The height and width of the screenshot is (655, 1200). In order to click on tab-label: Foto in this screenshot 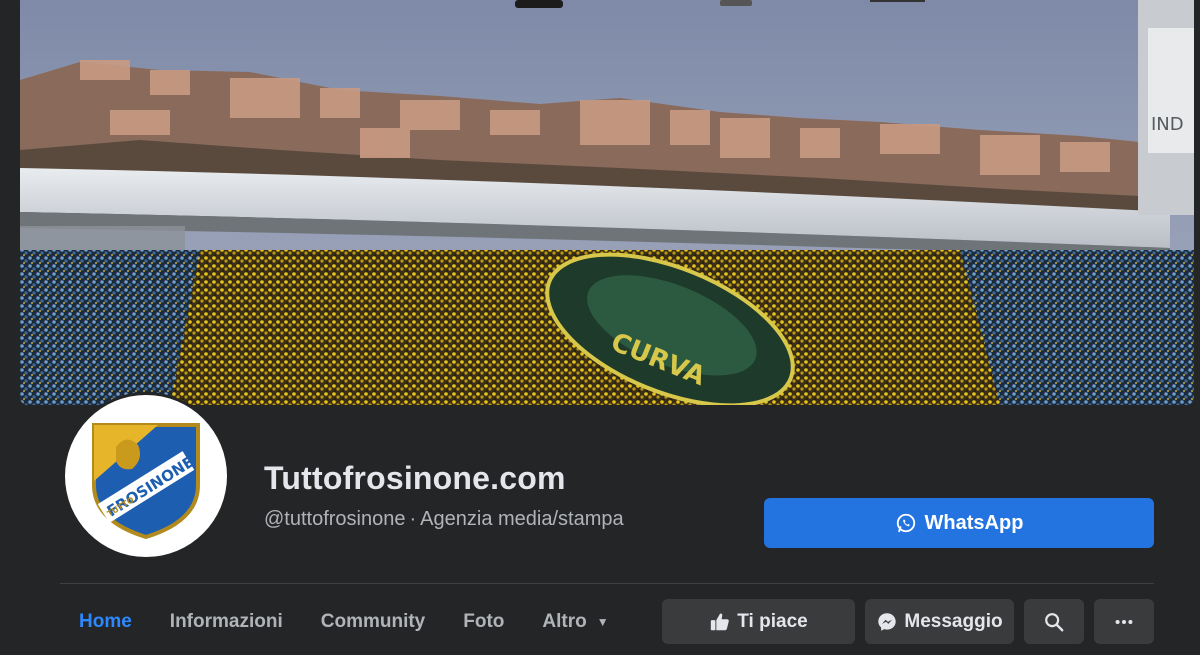, I will do `click(484, 621)`.